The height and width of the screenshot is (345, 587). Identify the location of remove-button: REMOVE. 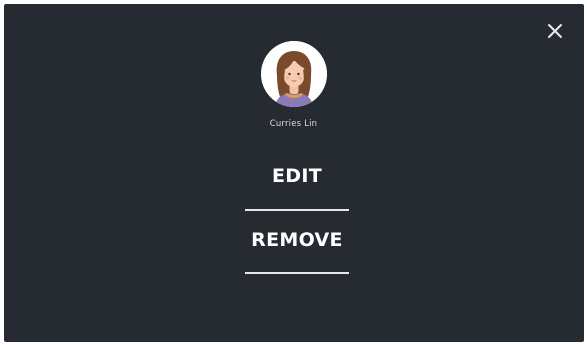
(297, 240).